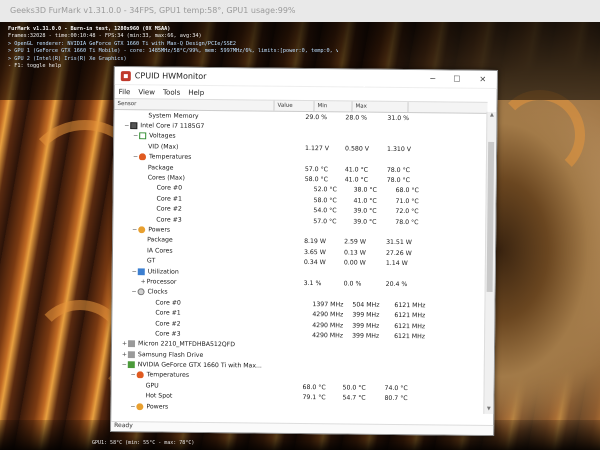  What do you see at coordinates (202, 292) in the screenshot?
I see `sensor-name-cell: − Clocks` at bounding box center [202, 292].